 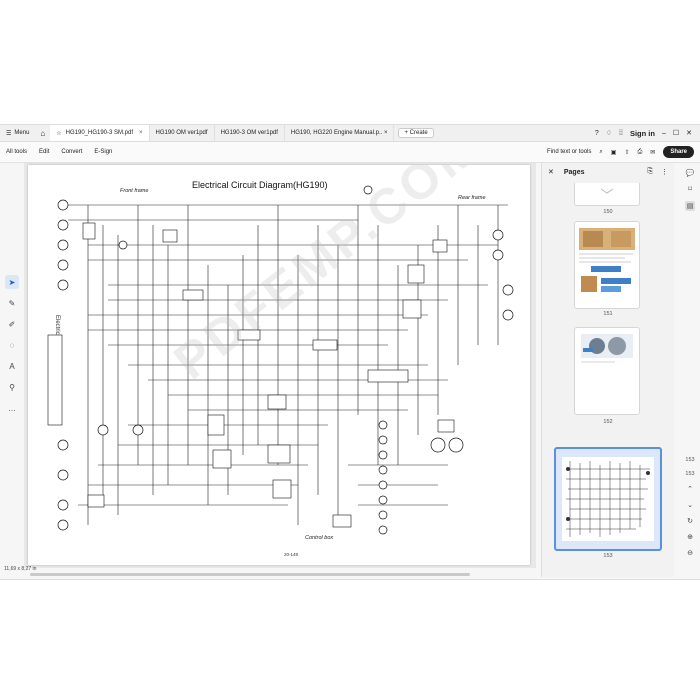 I want to click on close-panel-icon: ✕, so click(x=551, y=172).